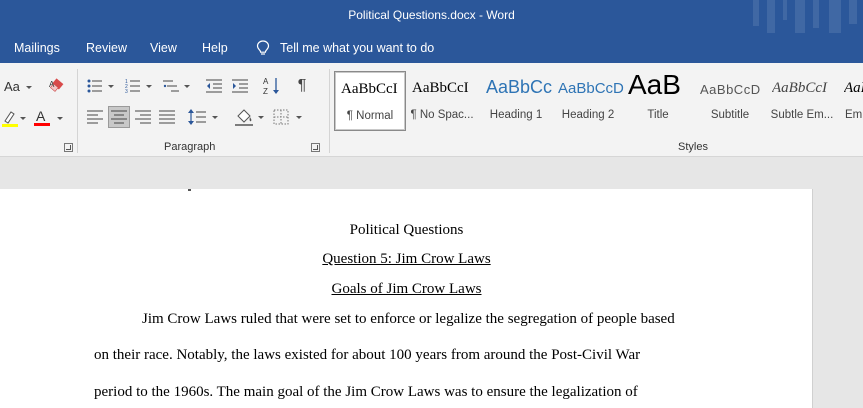  I want to click on font-dialog-launcher, so click(68, 147).